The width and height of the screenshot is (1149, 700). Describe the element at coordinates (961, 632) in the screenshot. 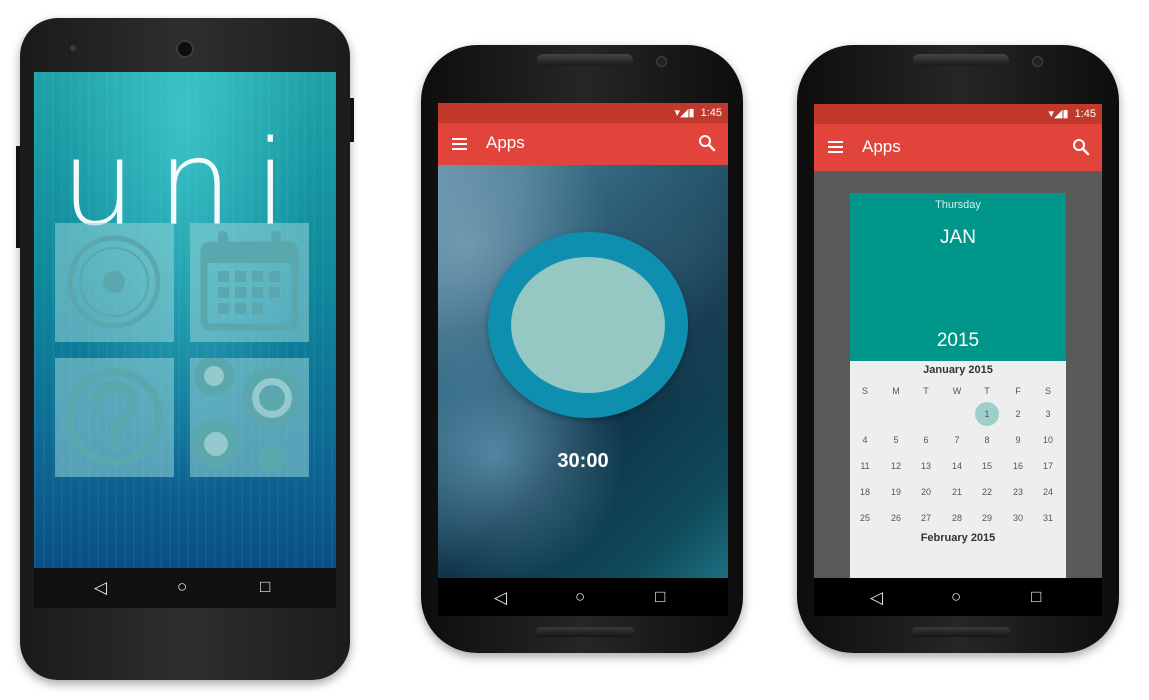

I see `phone-3-bottom-speaker` at that location.